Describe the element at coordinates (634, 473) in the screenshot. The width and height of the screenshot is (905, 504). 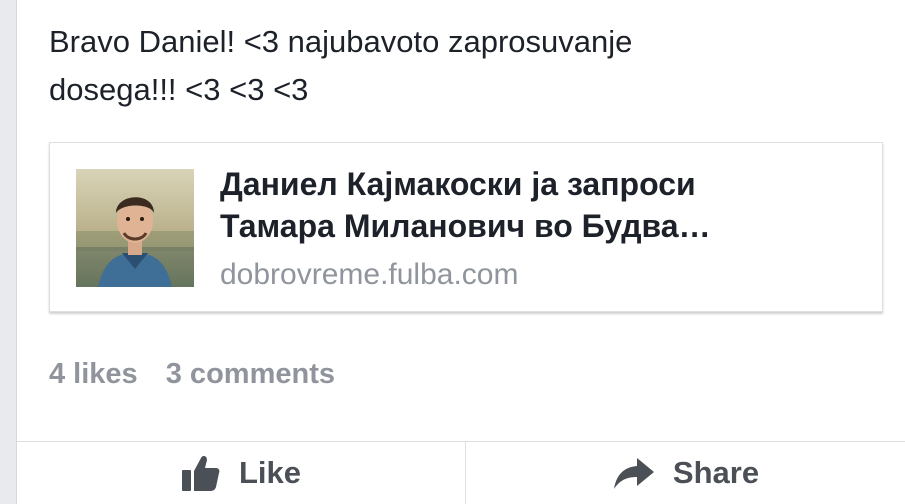
I see `share-arrow-icon` at that location.